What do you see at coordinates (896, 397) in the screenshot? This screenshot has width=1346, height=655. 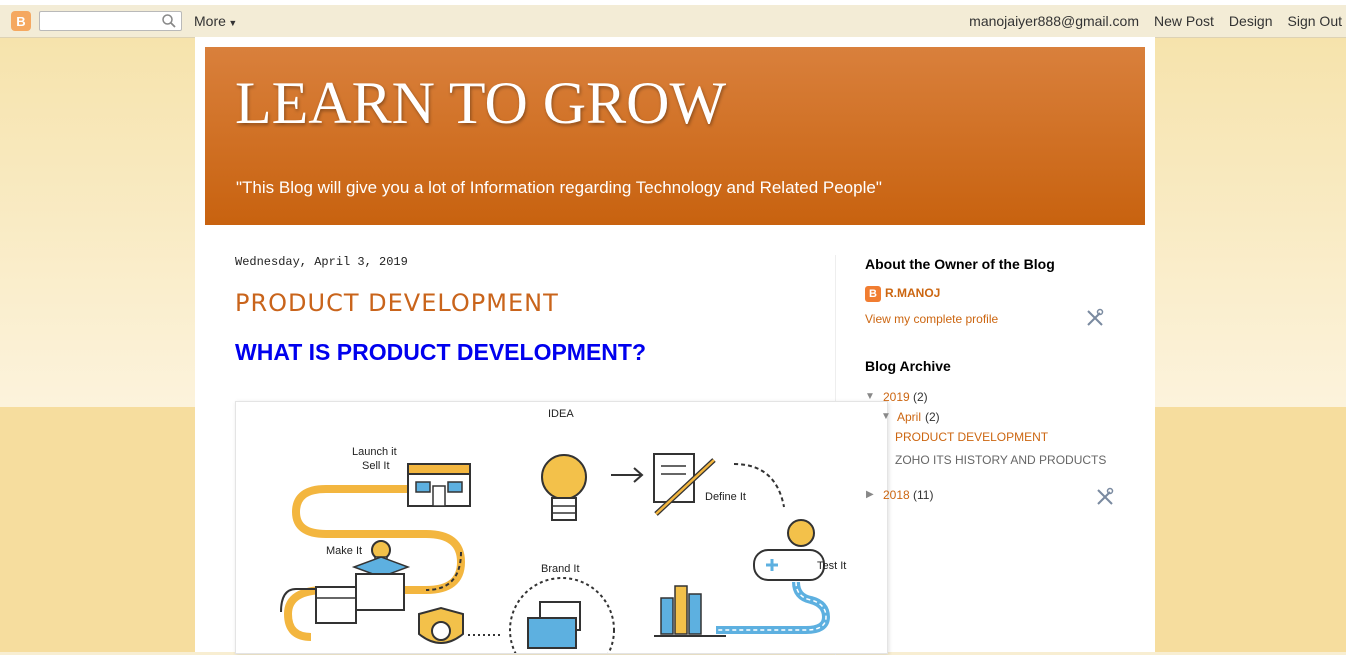 I see `archive-year-2019: 2019` at bounding box center [896, 397].